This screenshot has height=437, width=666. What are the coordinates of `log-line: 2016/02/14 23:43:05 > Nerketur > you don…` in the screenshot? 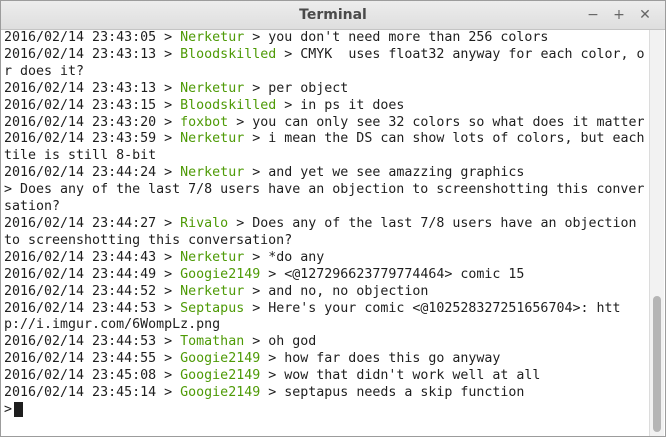 It's located at (327, 38).